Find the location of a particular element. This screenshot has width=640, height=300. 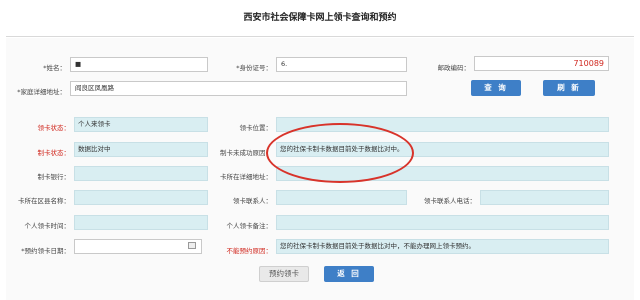

card-status-field: 数据比对中 is located at coordinates (141, 149).